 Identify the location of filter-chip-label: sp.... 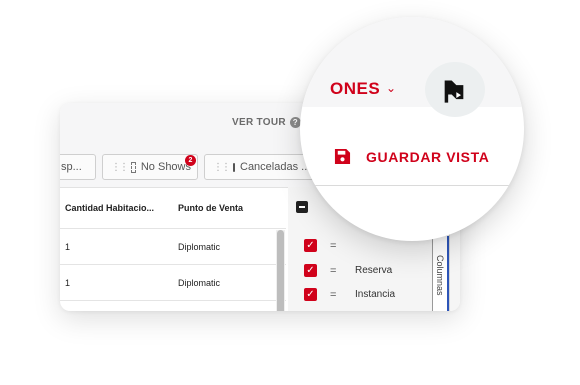
(71, 167).